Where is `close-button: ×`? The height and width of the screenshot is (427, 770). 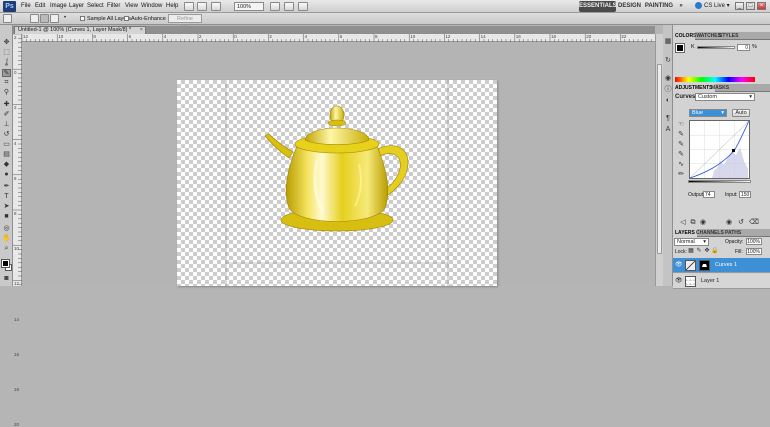 close-button: × is located at coordinates (761, 6).